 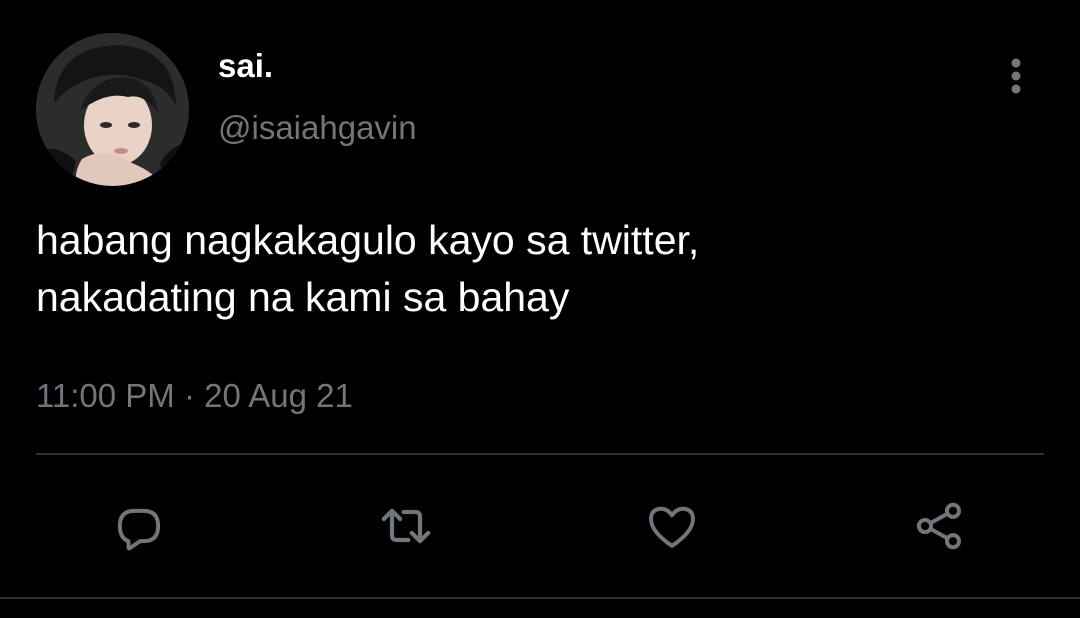 What do you see at coordinates (303, 297) in the screenshot?
I see `tweet-text-line: nakadating na kami sa bahay` at bounding box center [303, 297].